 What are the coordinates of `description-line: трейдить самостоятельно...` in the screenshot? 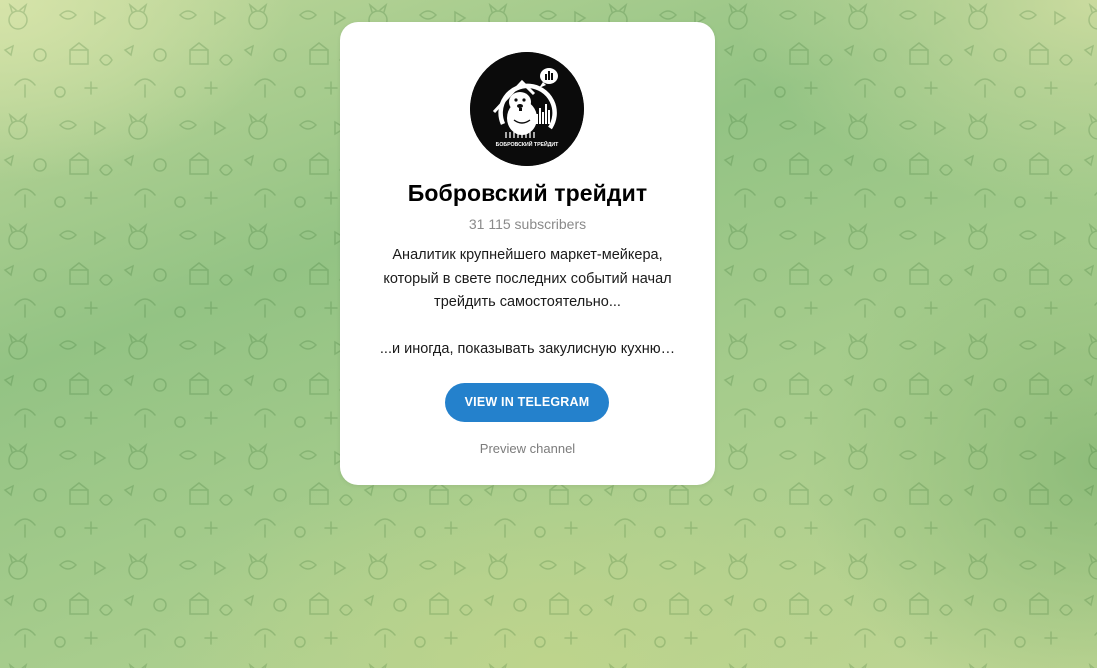 It's located at (527, 302).